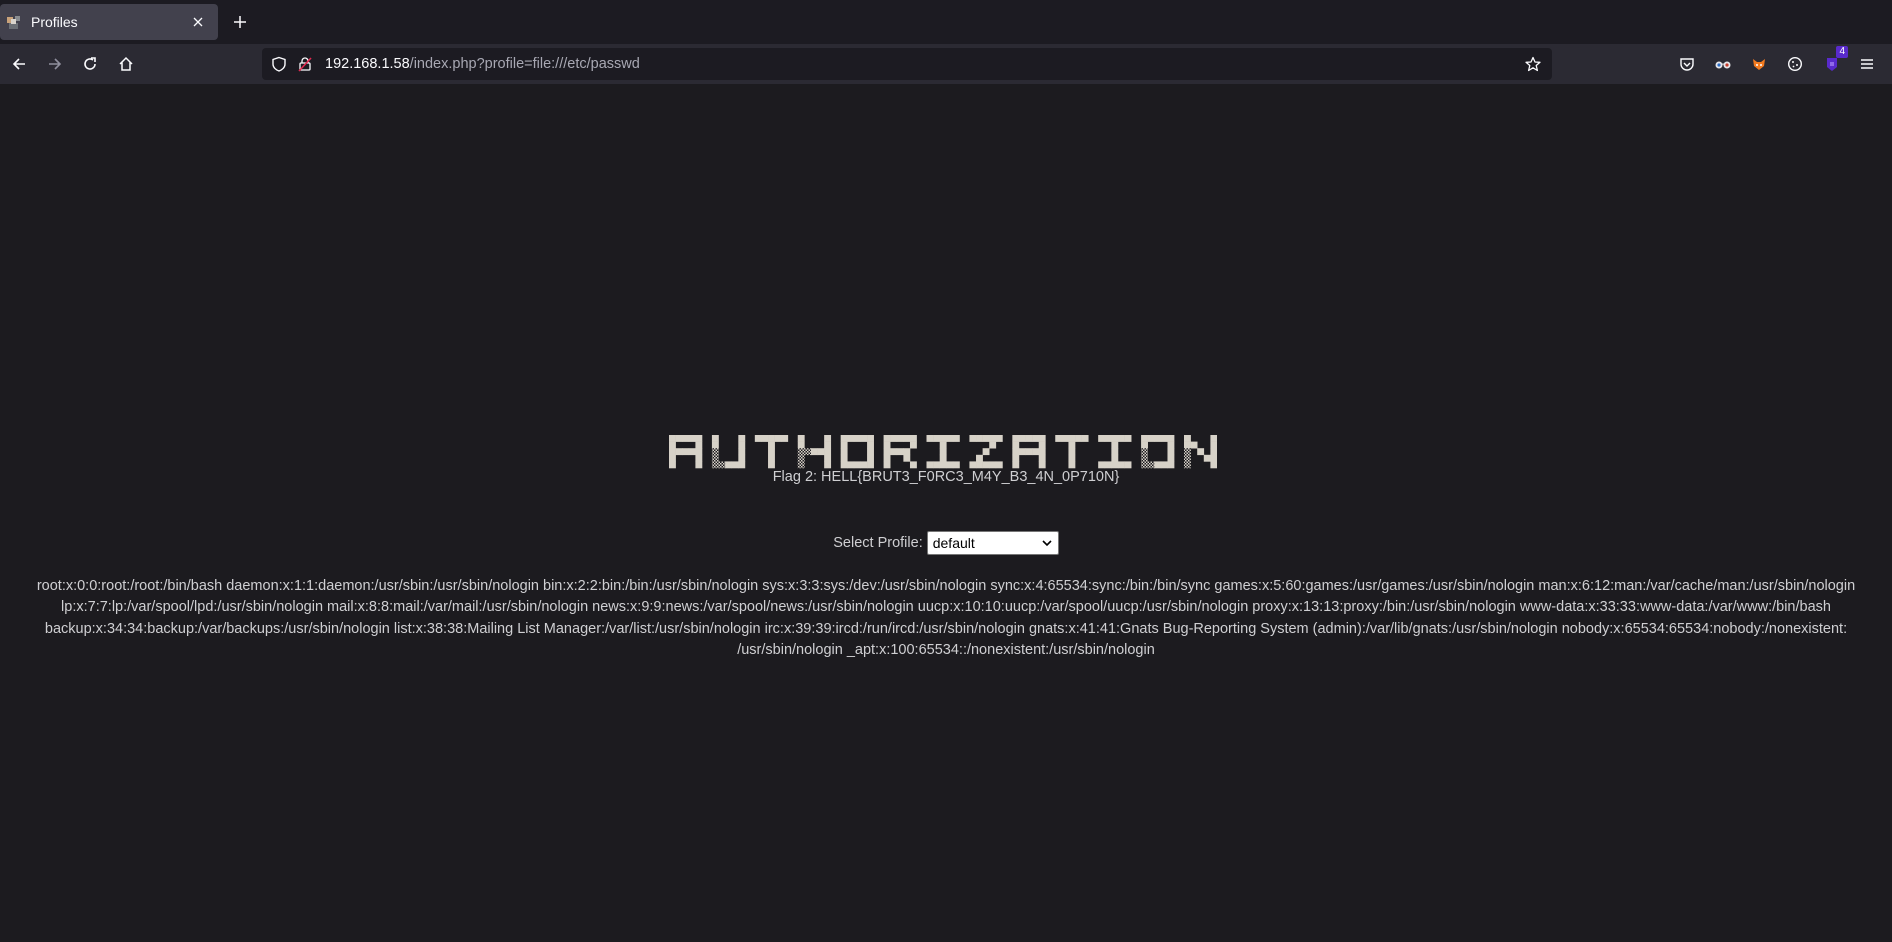  What do you see at coordinates (367, 64) in the screenshot?
I see `url-host: 192.168.1.58` at bounding box center [367, 64].